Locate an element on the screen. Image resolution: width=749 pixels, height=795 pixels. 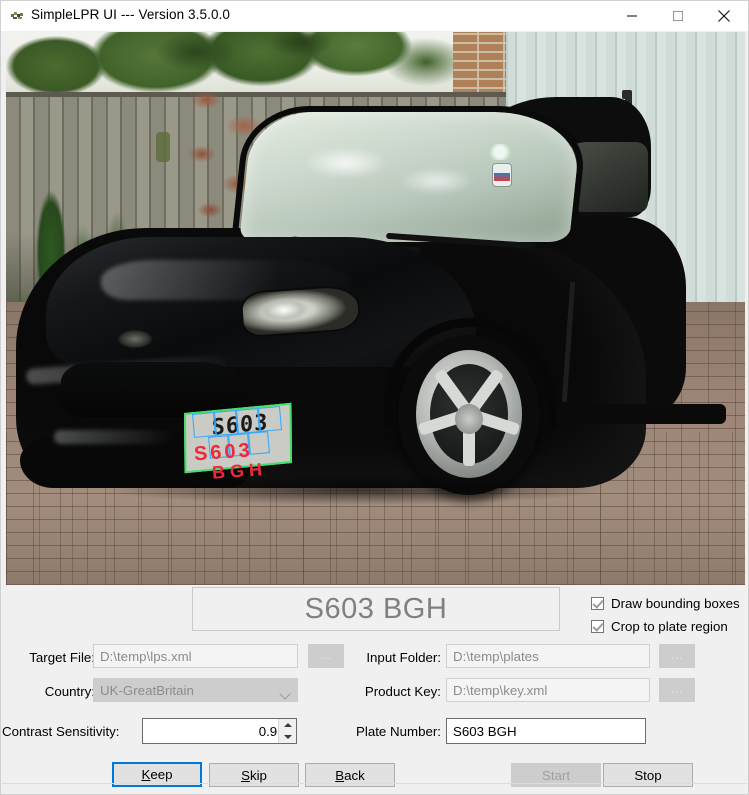
bumper-reflection is located at coordinates (114, 437).